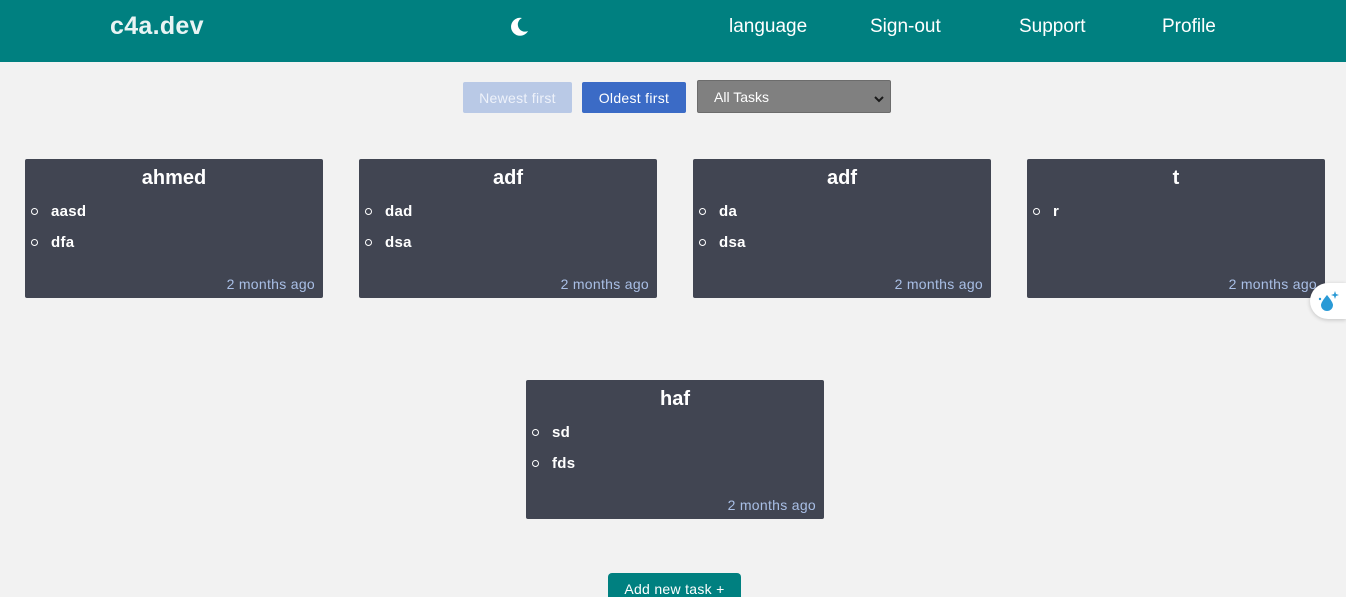  What do you see at coordinates (1052, 27) in the screenshot?
I see `nav-support: Support` at bounding box center [1052, 27].